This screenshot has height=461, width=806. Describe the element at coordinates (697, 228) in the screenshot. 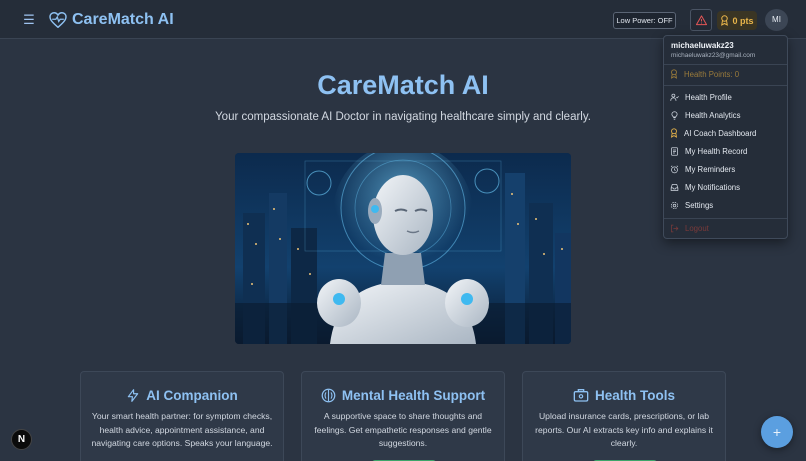

I see `menu-item-label: Logout` at that location.